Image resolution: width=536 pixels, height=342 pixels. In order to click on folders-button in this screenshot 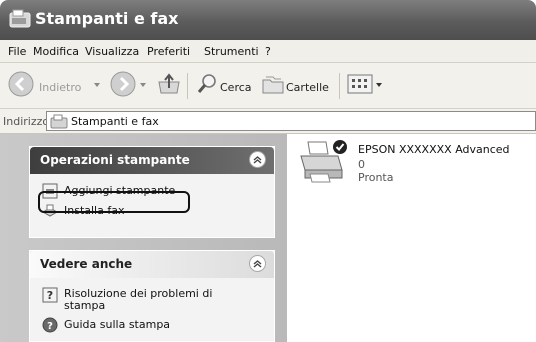, I will do `click(273, 85)`.